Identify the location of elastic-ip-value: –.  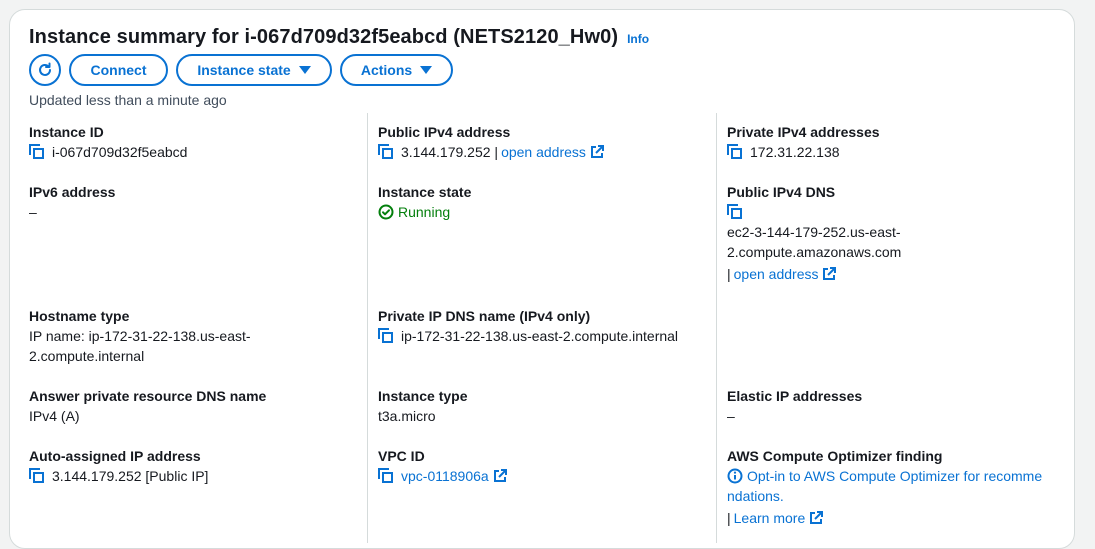
(731, 416).